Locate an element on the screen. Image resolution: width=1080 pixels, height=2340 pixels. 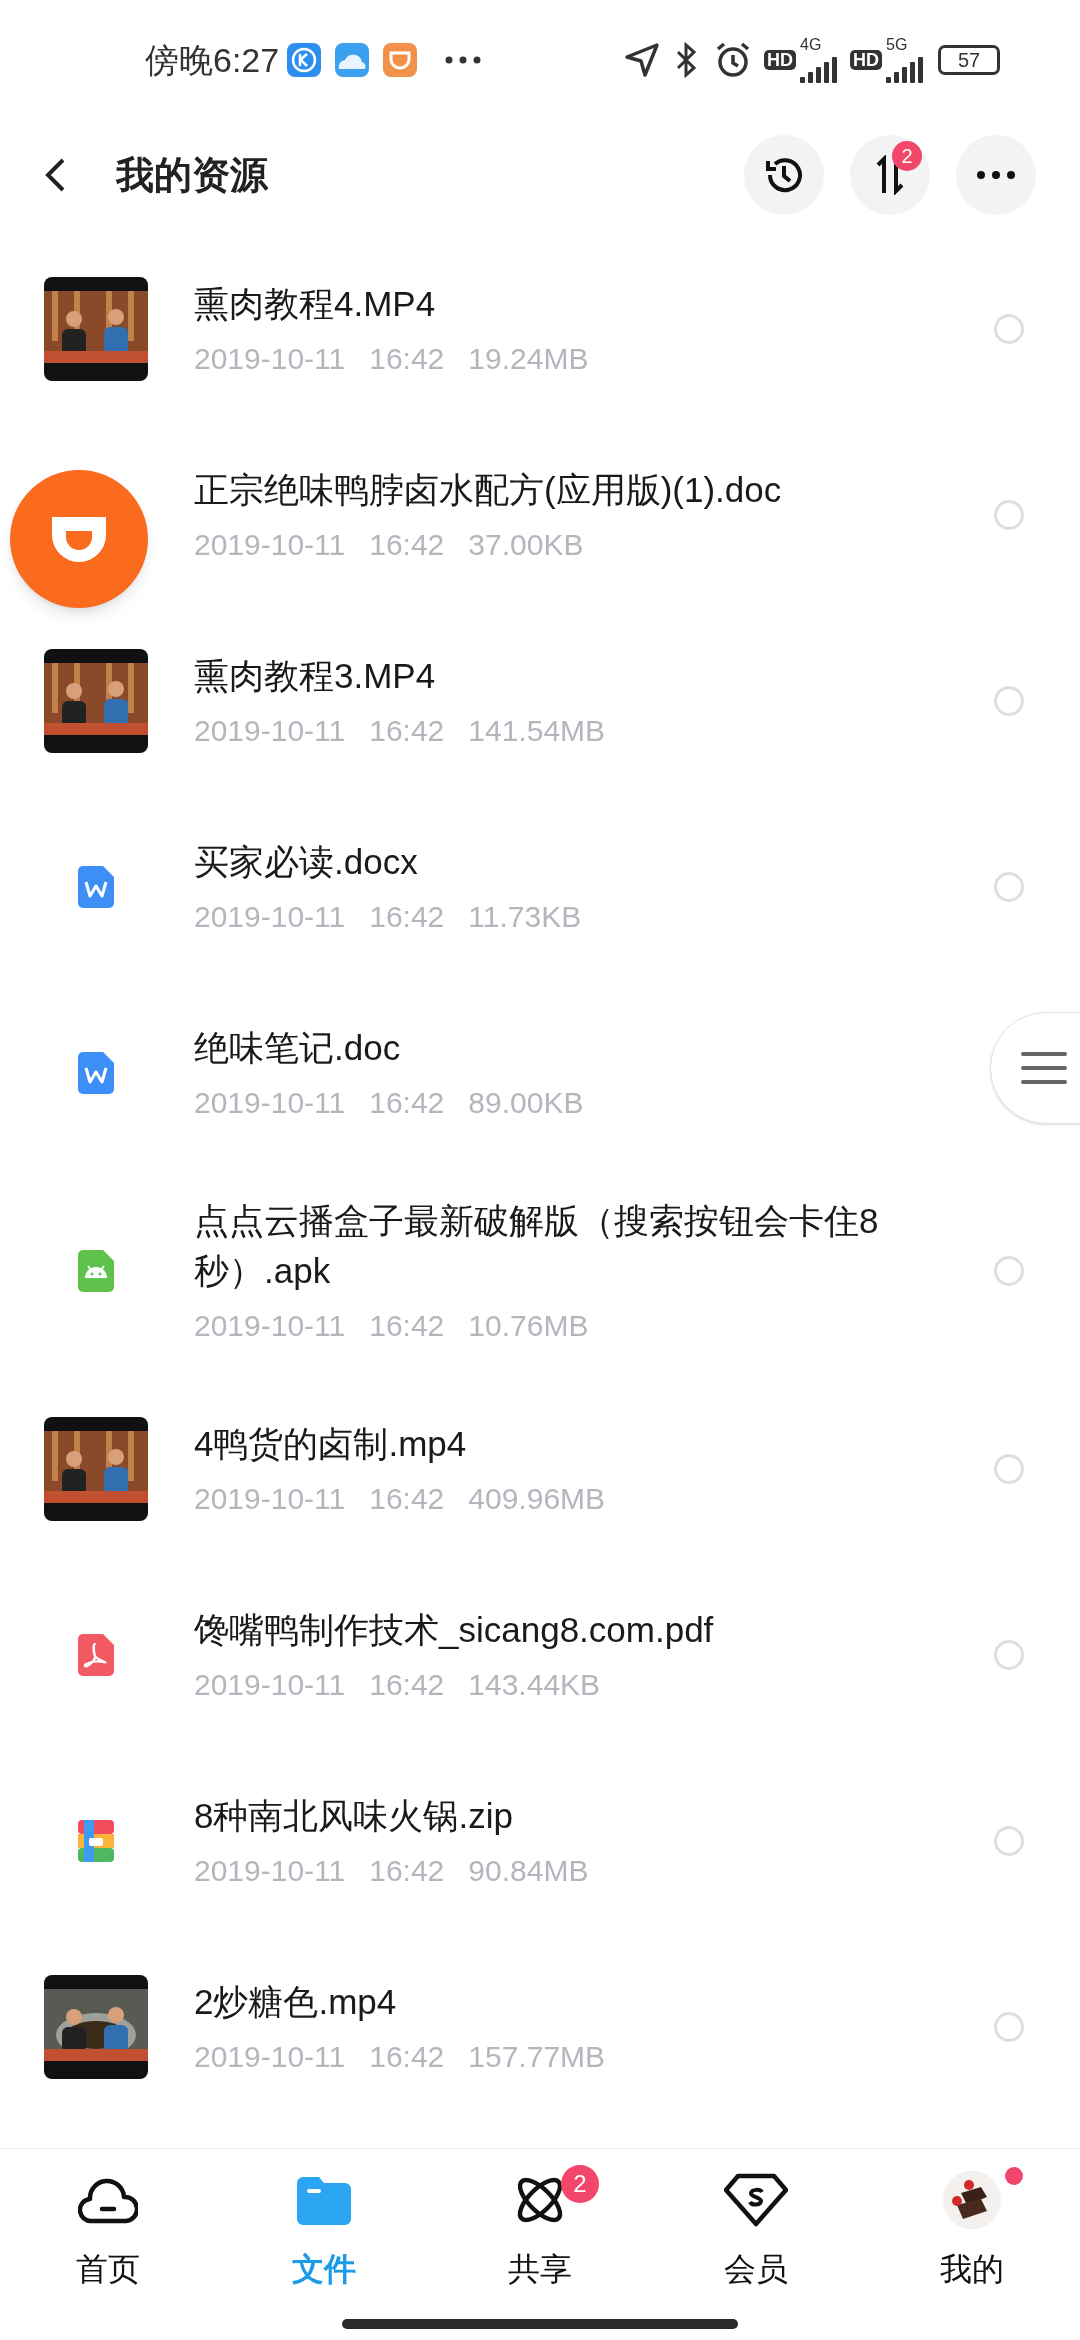
side-handle-button is located at coordinates (1035, 1068).